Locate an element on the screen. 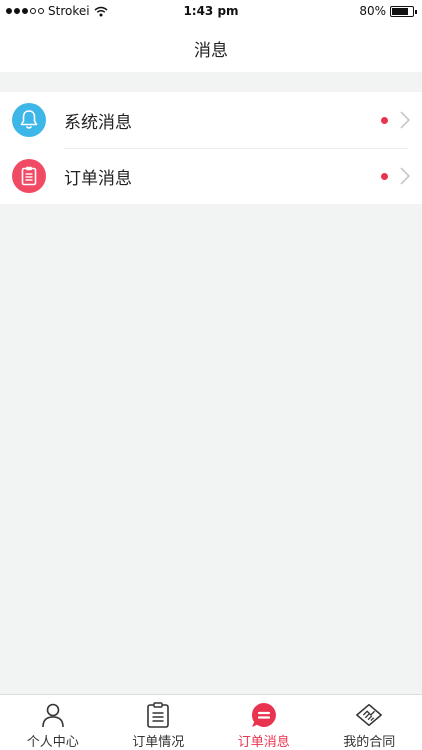  tab-order-messages: 订单消息 is located at coordinates (264, 722).